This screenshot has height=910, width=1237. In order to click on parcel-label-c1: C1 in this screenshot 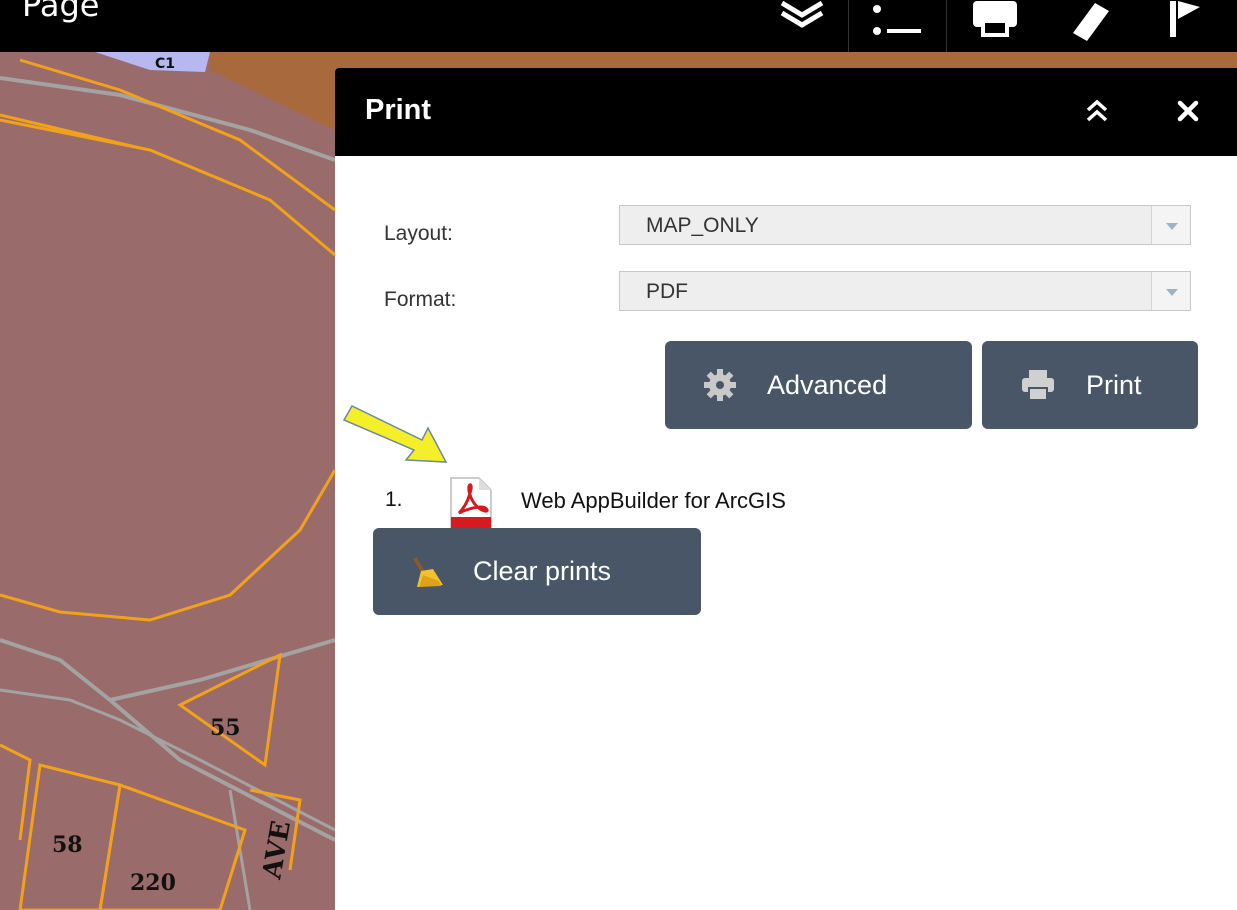, I will do `click(165, 64)`.